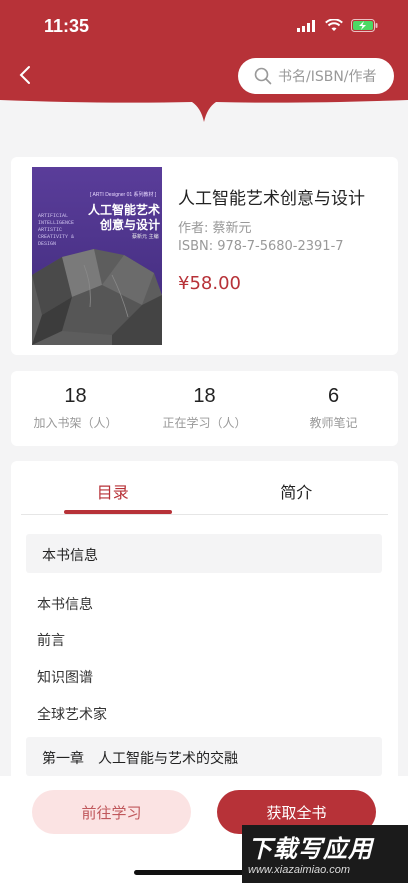 This screenshot has width=408, height=883. I want to click on go-study-button: 前往学习, so click(111, 812).